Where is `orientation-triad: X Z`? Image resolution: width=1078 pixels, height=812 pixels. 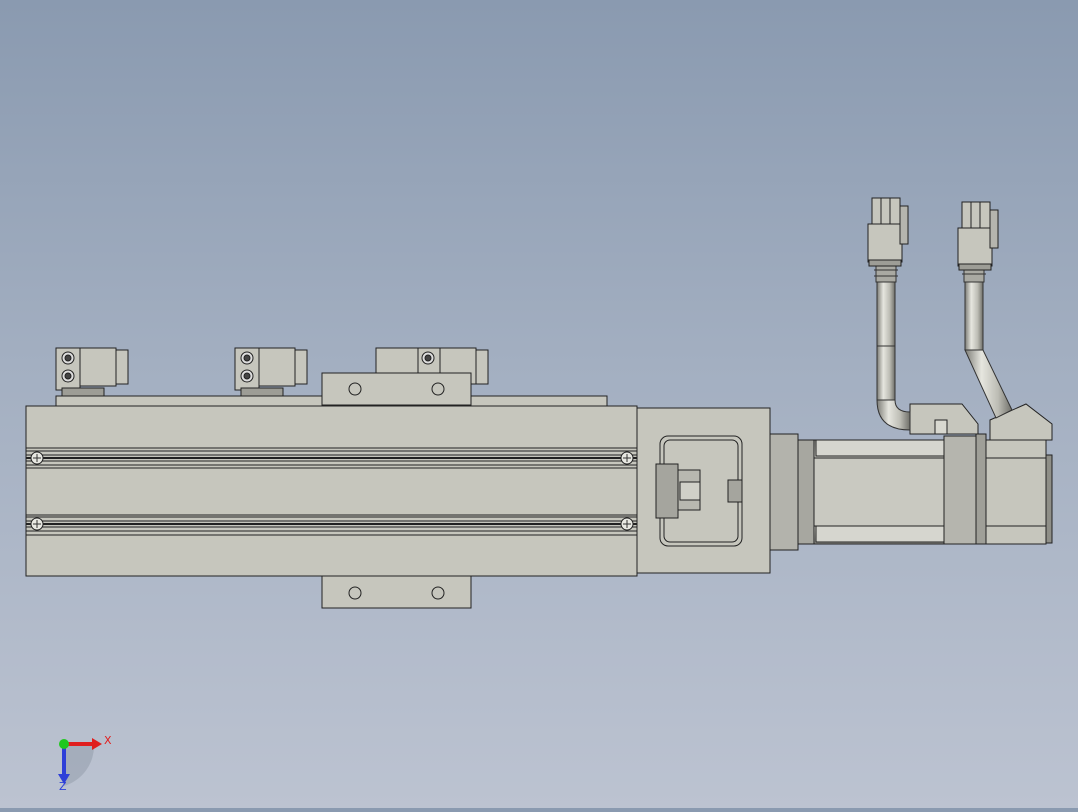
orientation-triad: X Z is located at coordinates (85, 763).